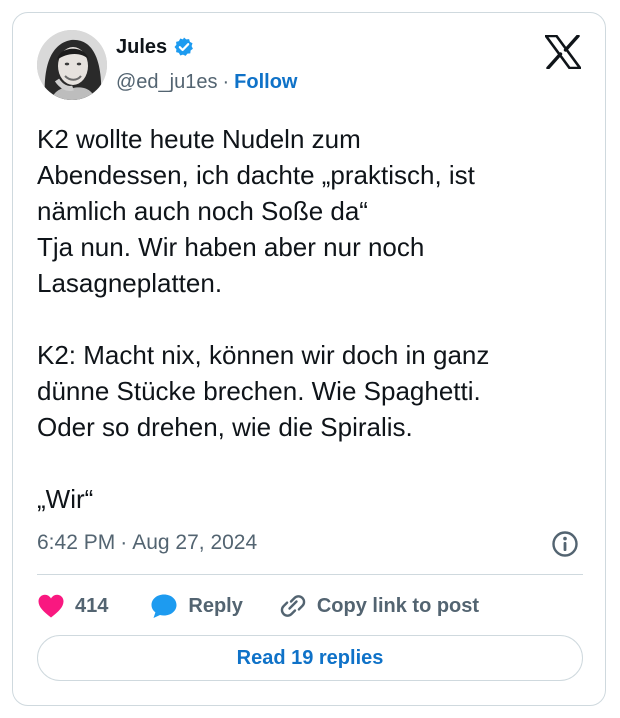 This screenshot has width=620, height=718. What do you see at coordinates (293, 606) in the screenshot?
I see `link-icon` at bounding box center [293, 606].